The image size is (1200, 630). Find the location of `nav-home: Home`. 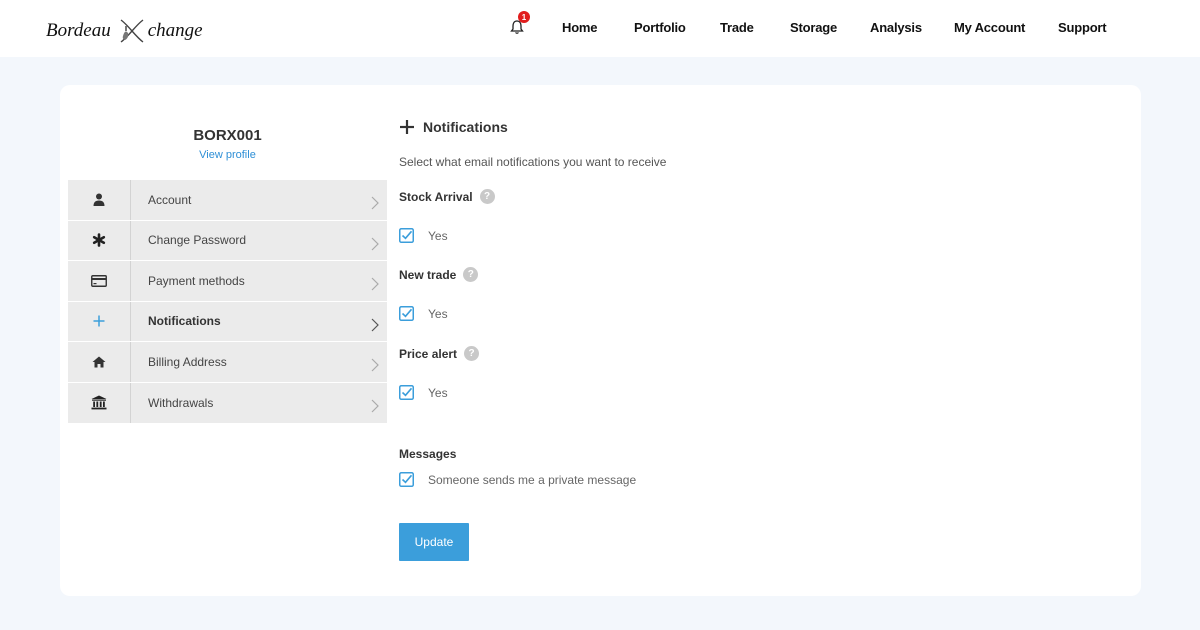

nav-home: Home is located at coordinates (580, 27).